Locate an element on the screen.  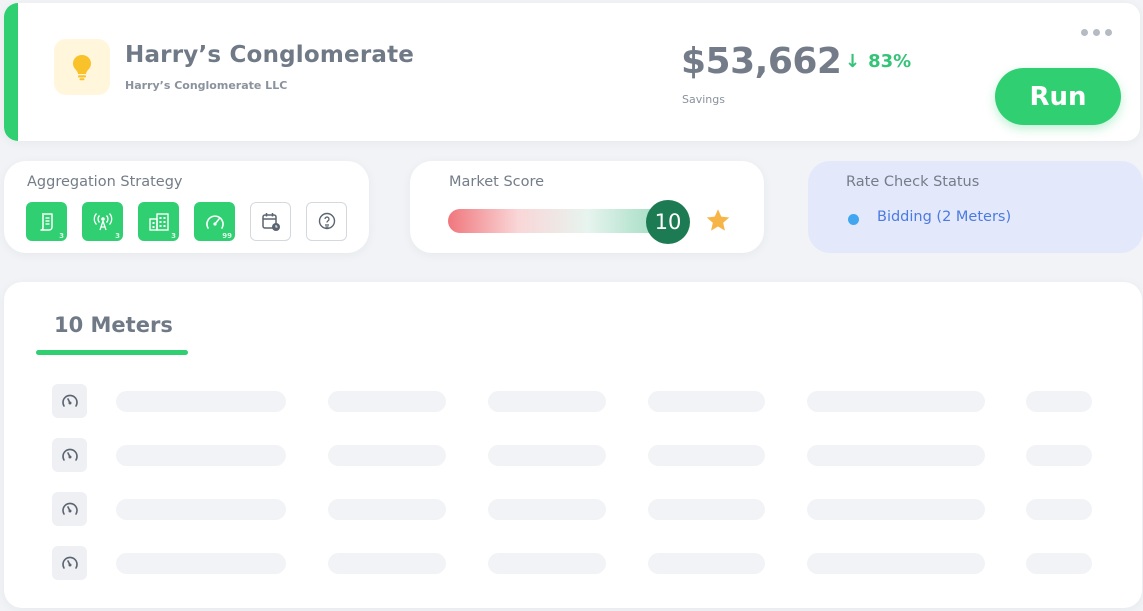
star-icon is located at coordinates (718, 220).